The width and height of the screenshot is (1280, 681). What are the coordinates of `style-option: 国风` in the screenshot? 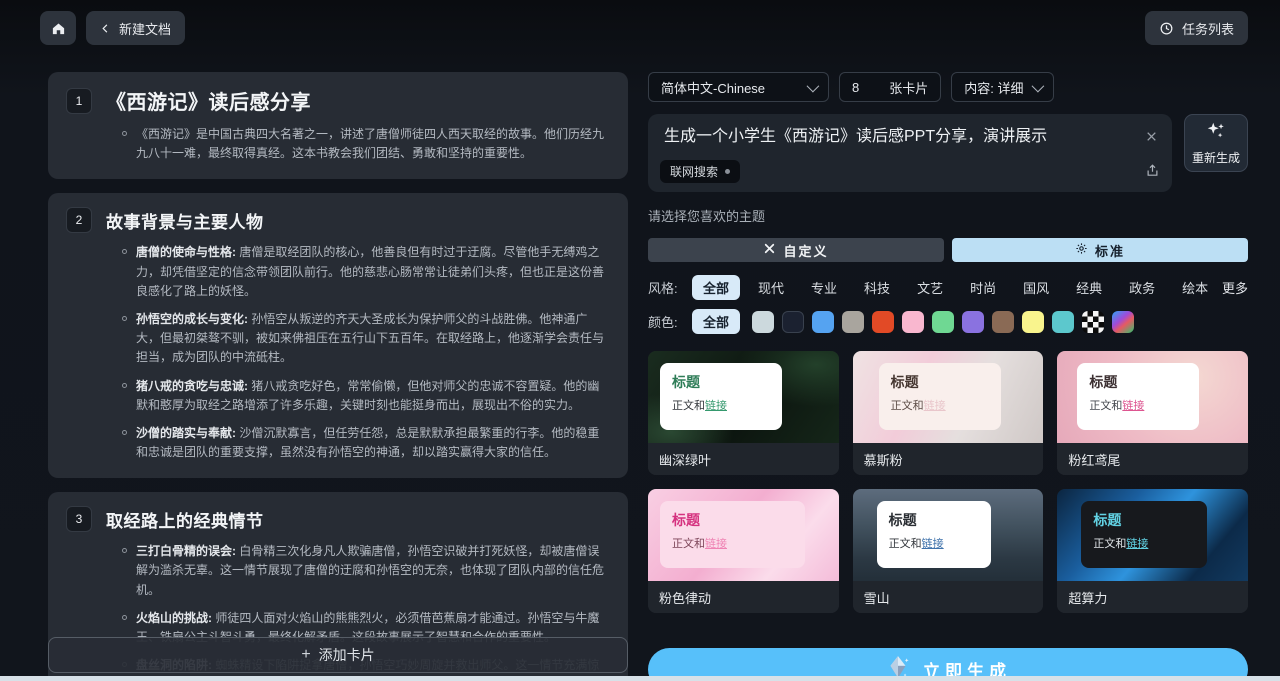 It's located at (1036, 287).